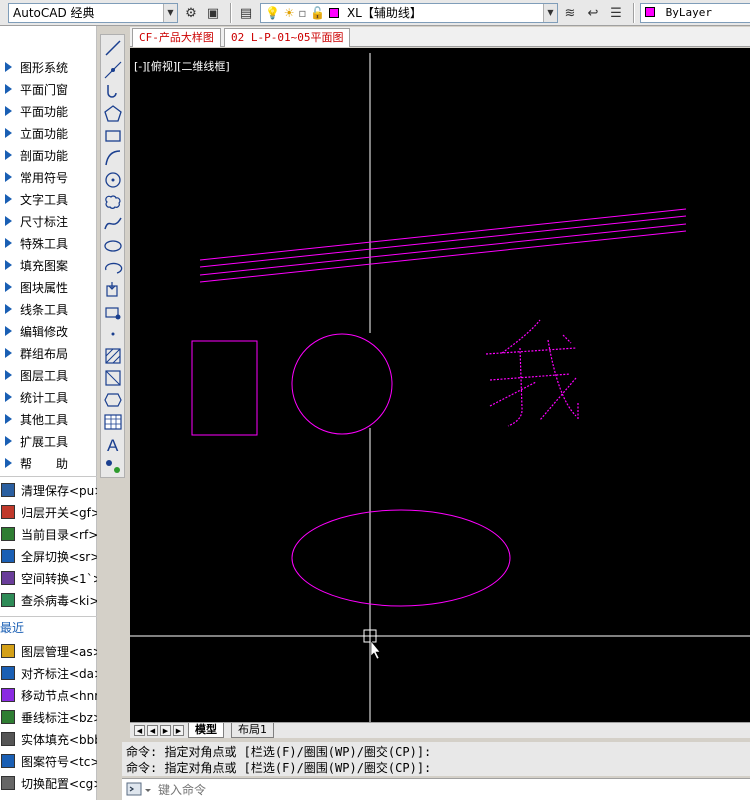 The image size is (750, 800). I want to click on color-value: ByLayer, so click(688, 12).